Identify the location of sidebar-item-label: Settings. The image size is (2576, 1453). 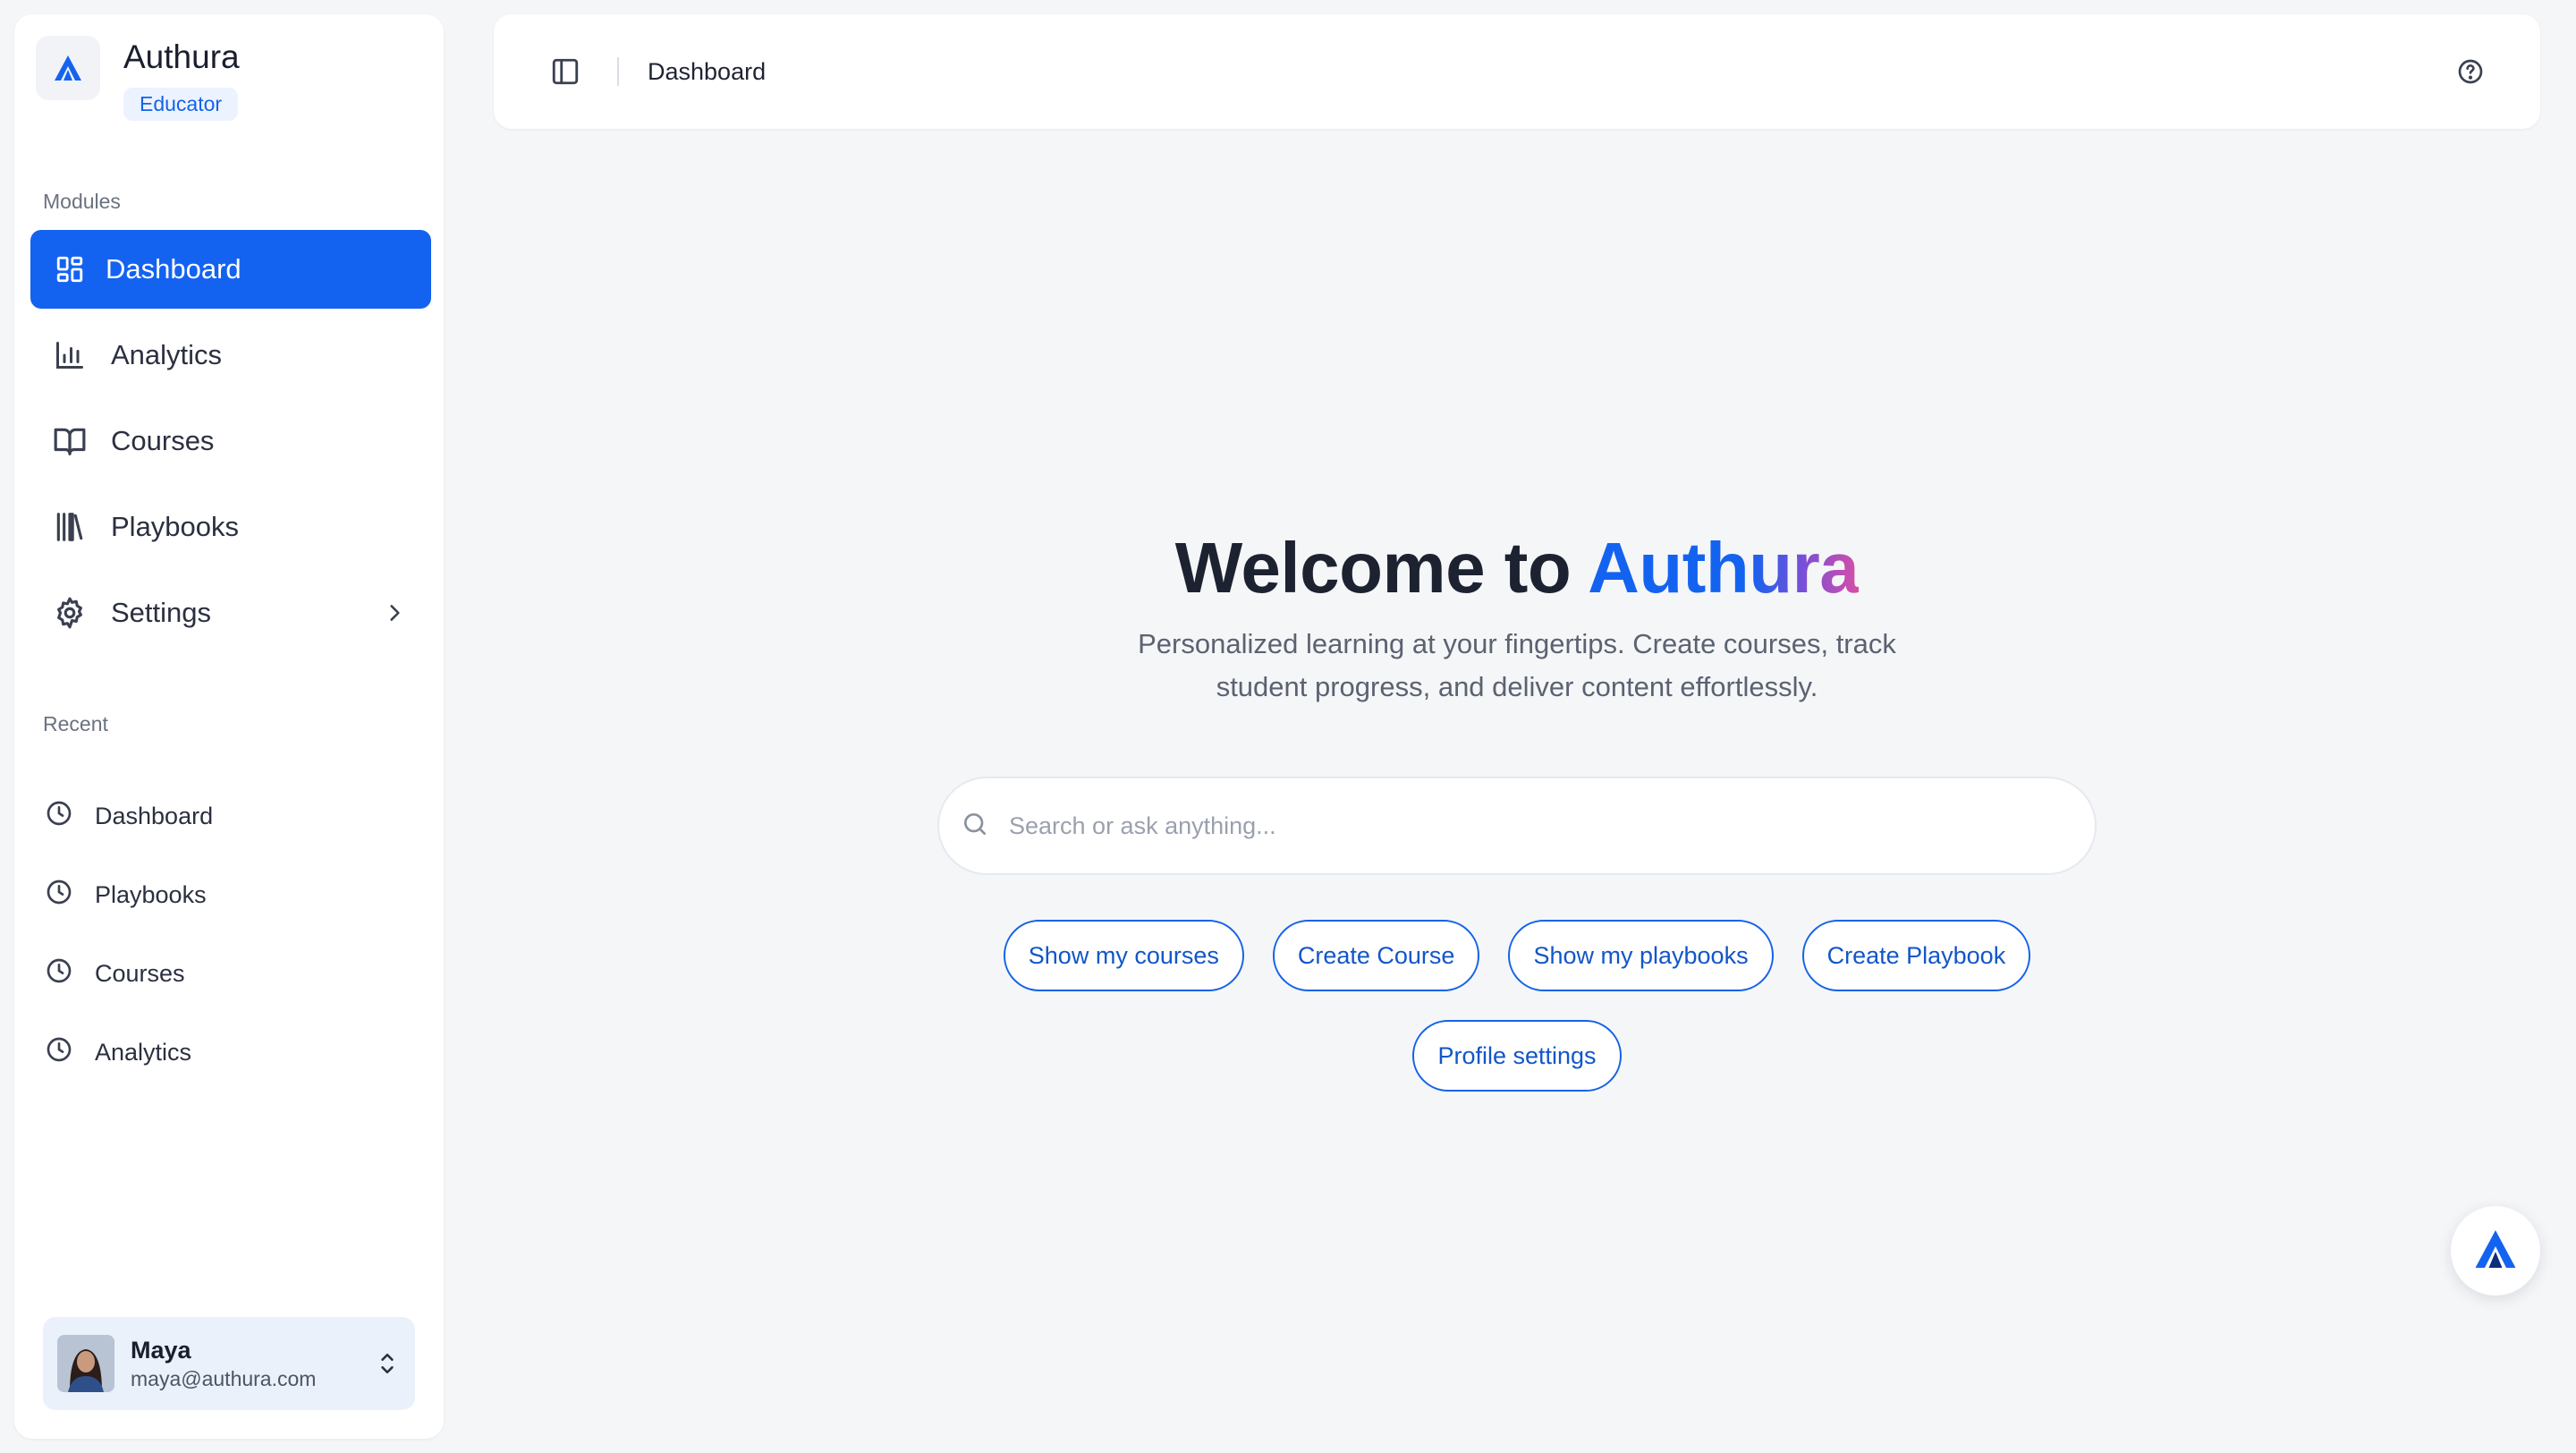
(161, 612).